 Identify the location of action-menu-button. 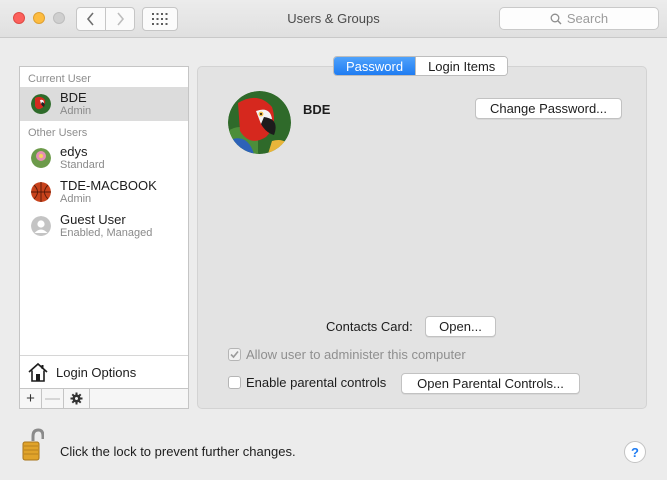
(77, 398).